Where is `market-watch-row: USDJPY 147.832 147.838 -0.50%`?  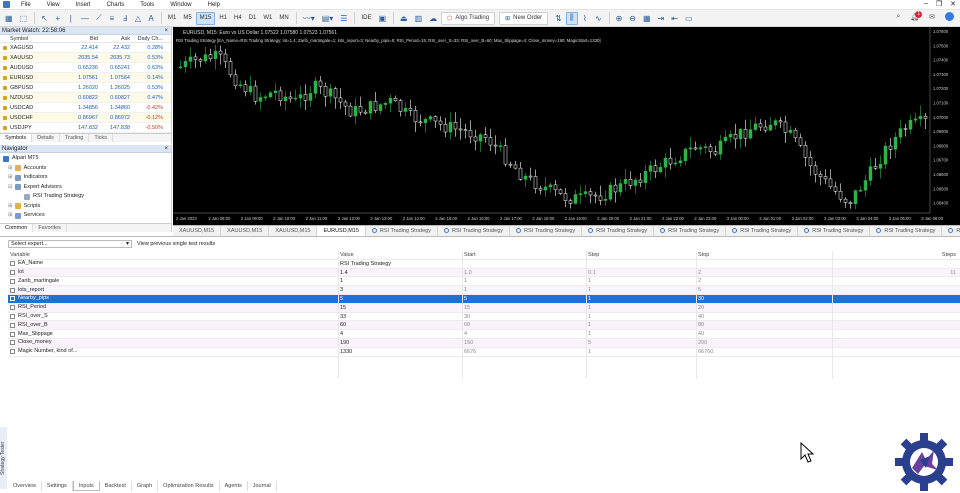
market-watch-row: USDJPY 147.832 147.838 -0.50% is located at coordinates (85, 128).